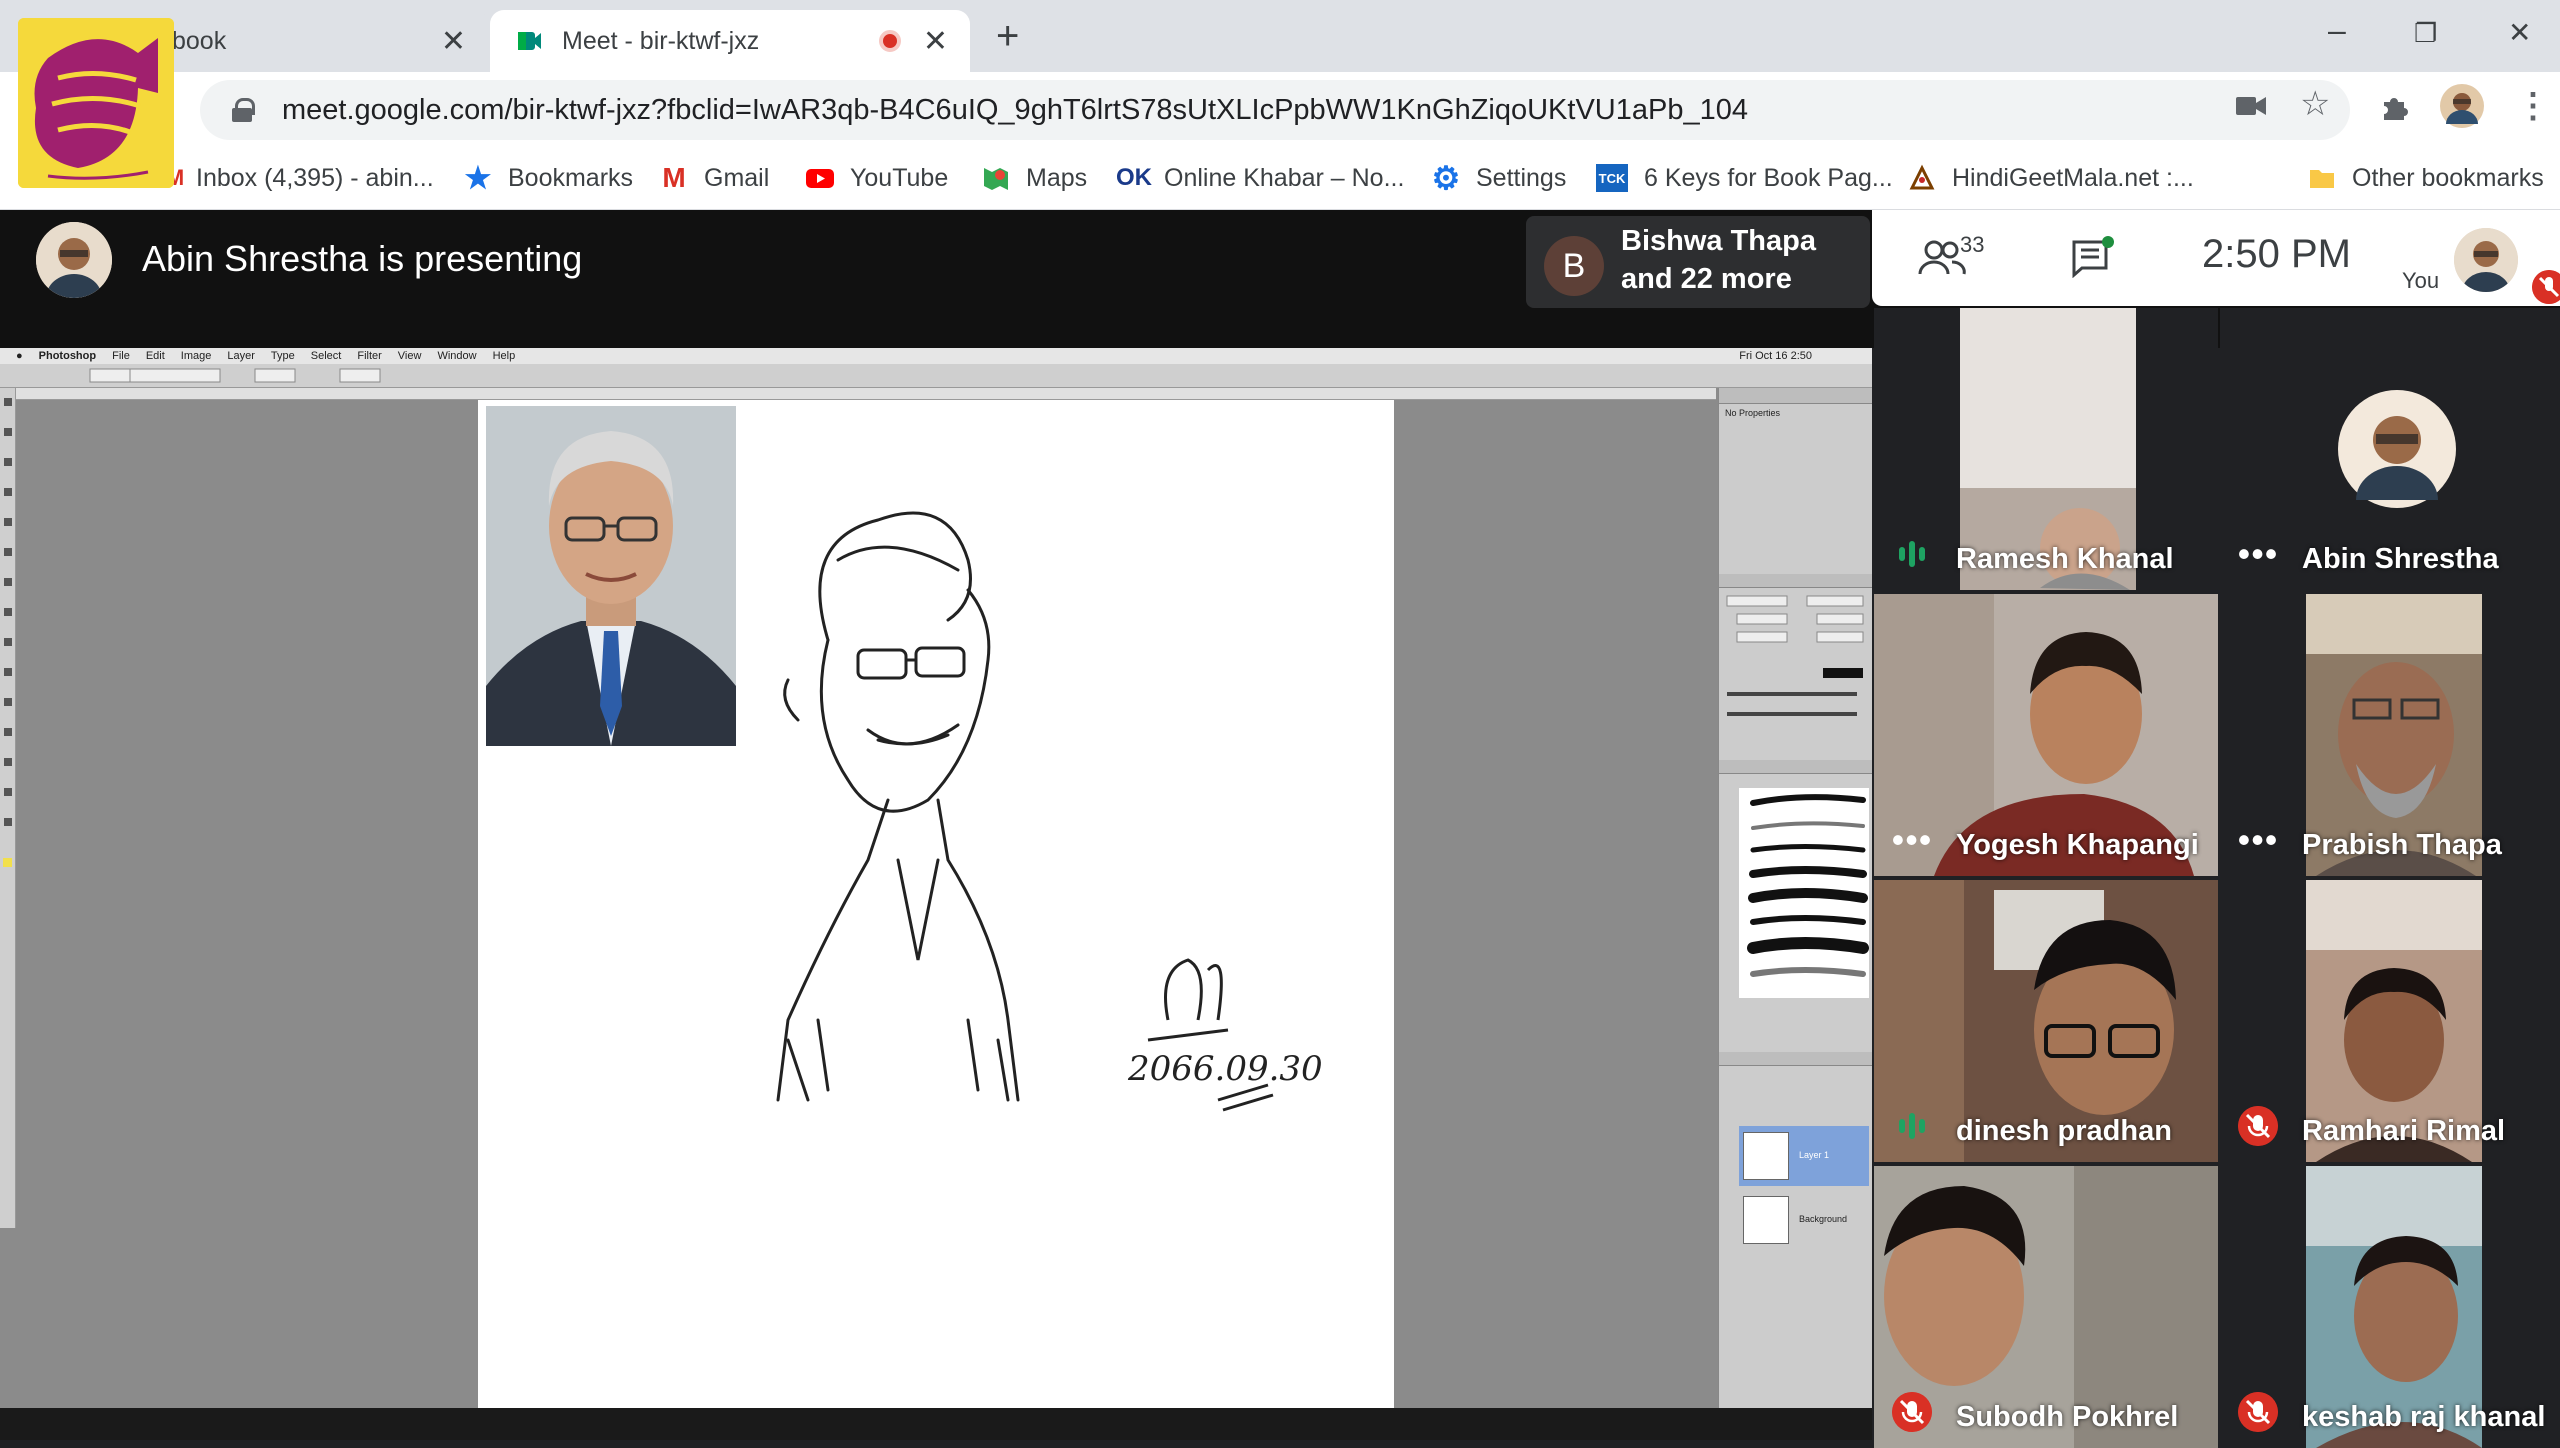  Describe the element at coordinates (2064, 1131) in the screenshot. I see `participant-name: dinesh pradhan` at that location.